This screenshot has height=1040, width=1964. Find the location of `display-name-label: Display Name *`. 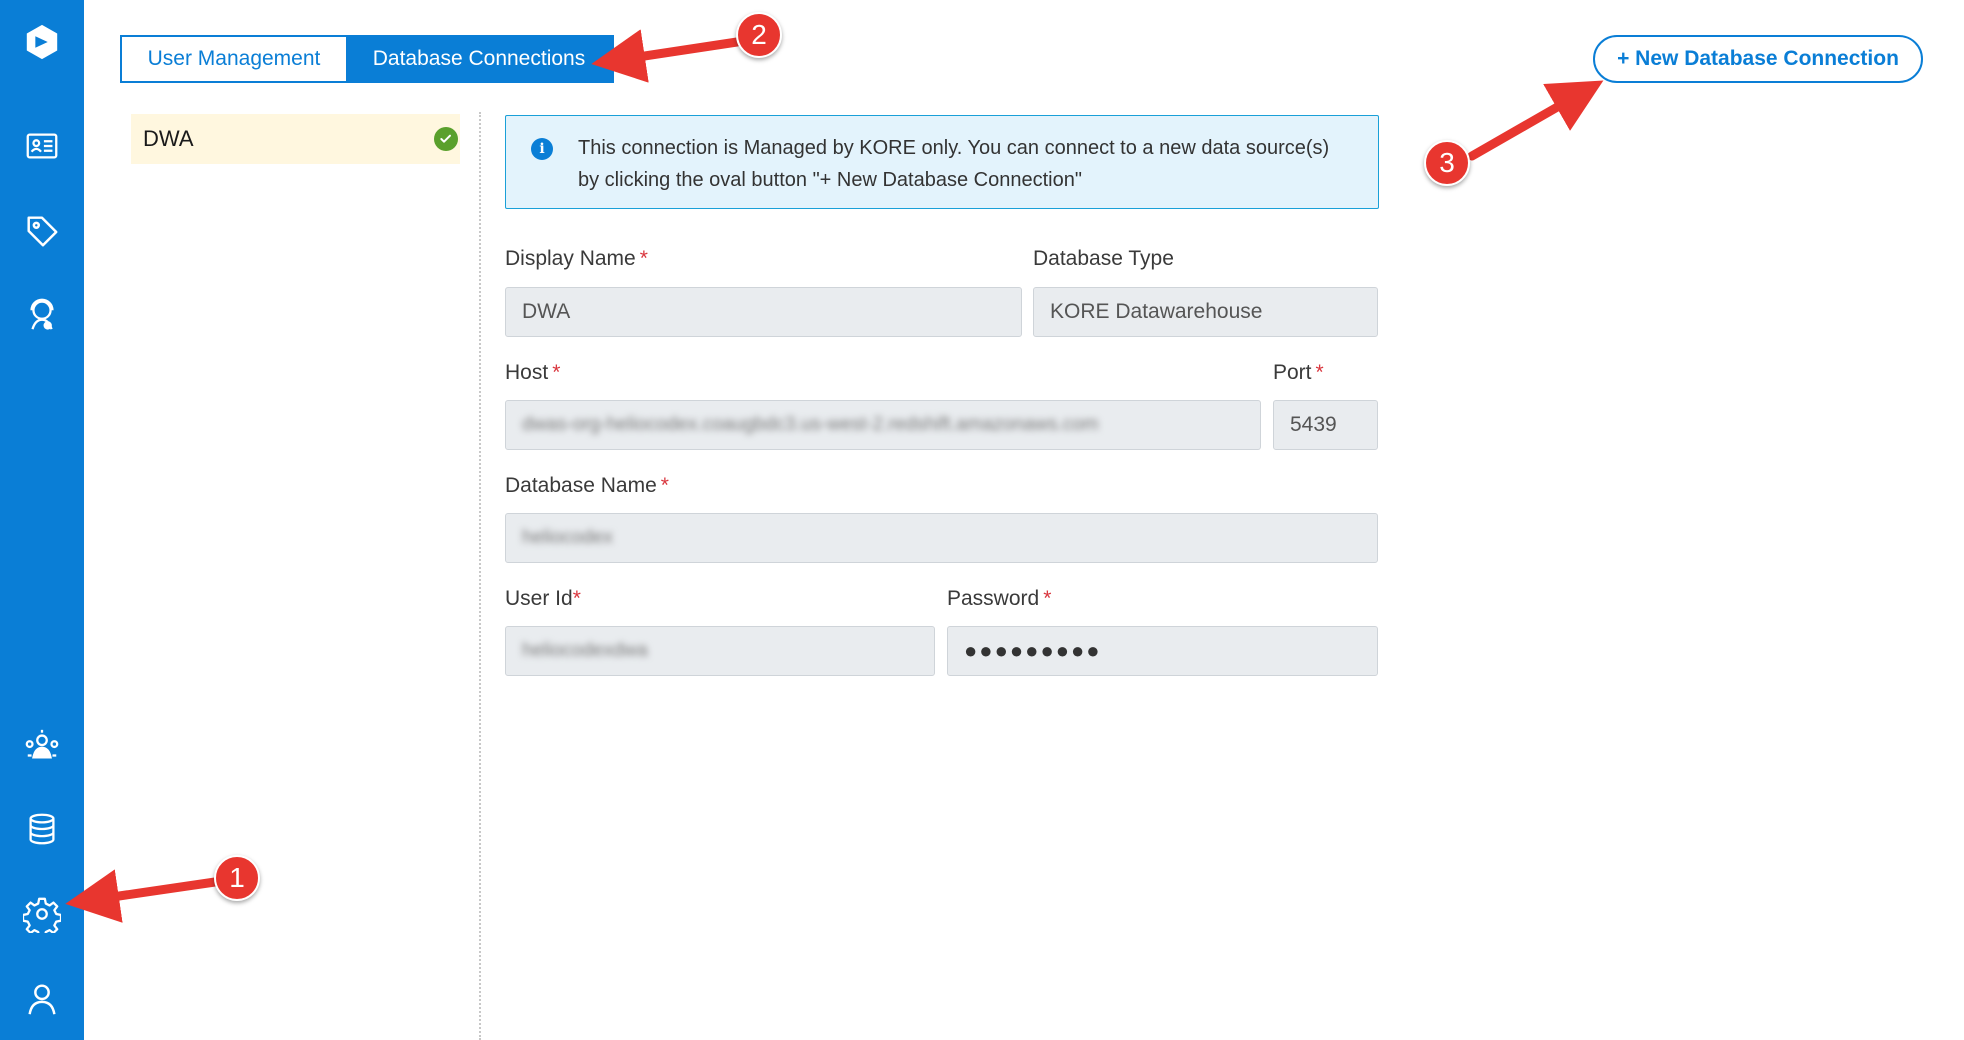

display-name-label: Display Name * is located at coordinates (576, 258).